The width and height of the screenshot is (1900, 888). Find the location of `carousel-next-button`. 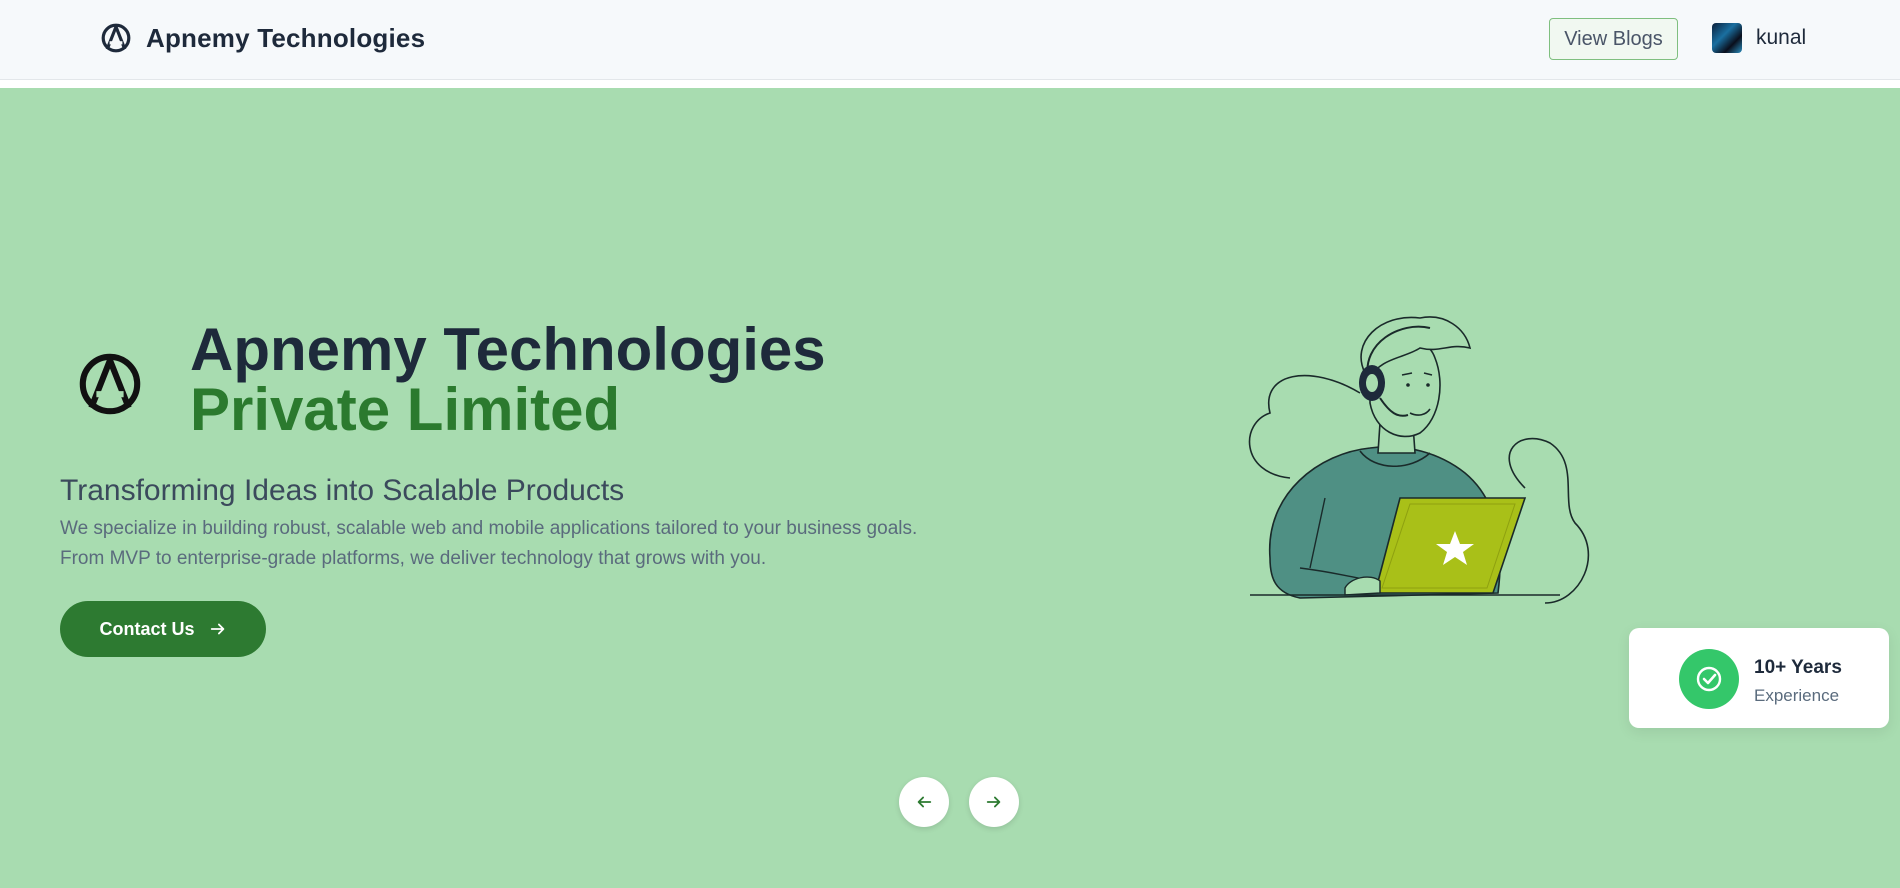

carousel-next-button is located at coordinates (994, 802).